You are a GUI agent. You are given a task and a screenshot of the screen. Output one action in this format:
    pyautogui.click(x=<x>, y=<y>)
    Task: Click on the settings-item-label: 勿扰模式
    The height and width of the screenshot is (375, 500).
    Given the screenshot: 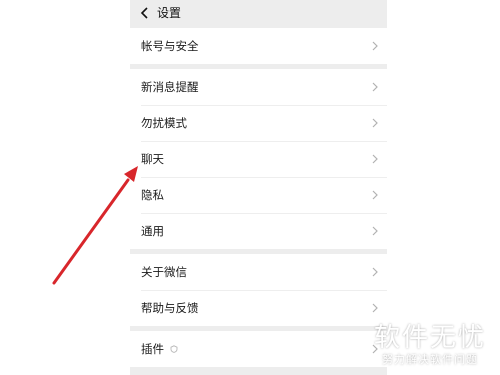 What is the action you would take?
    pyautogui.click(x=164, y=123)
    